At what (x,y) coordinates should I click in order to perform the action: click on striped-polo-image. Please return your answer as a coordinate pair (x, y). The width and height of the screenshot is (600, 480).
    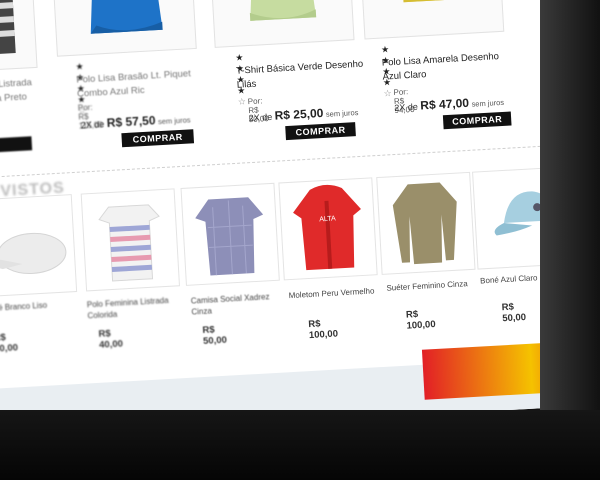
    Looking at the image, I should click on (129, 243).